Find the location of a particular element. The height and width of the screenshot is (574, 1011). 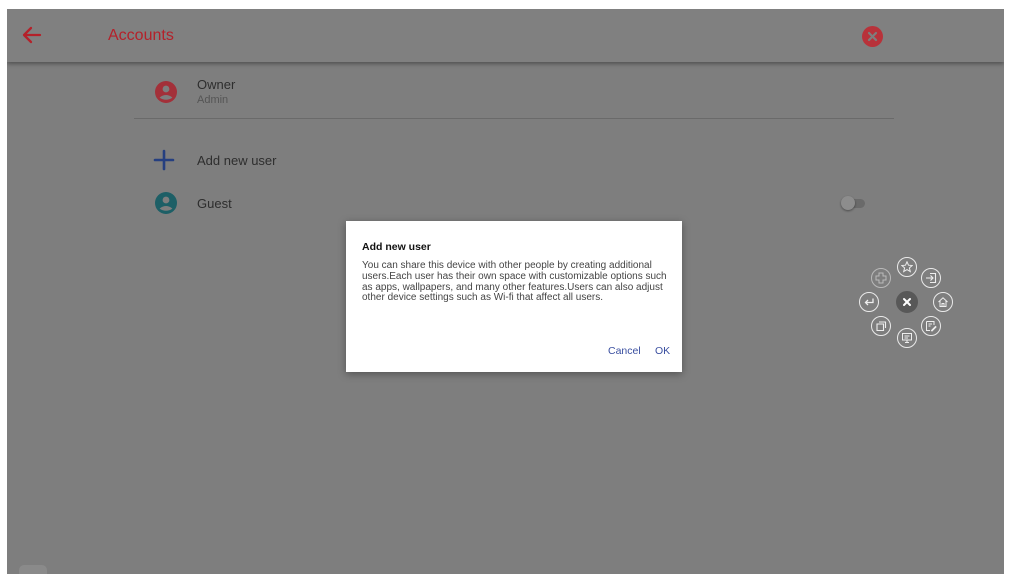

account-name-owner: Owner is located at coordinates (216, 84).